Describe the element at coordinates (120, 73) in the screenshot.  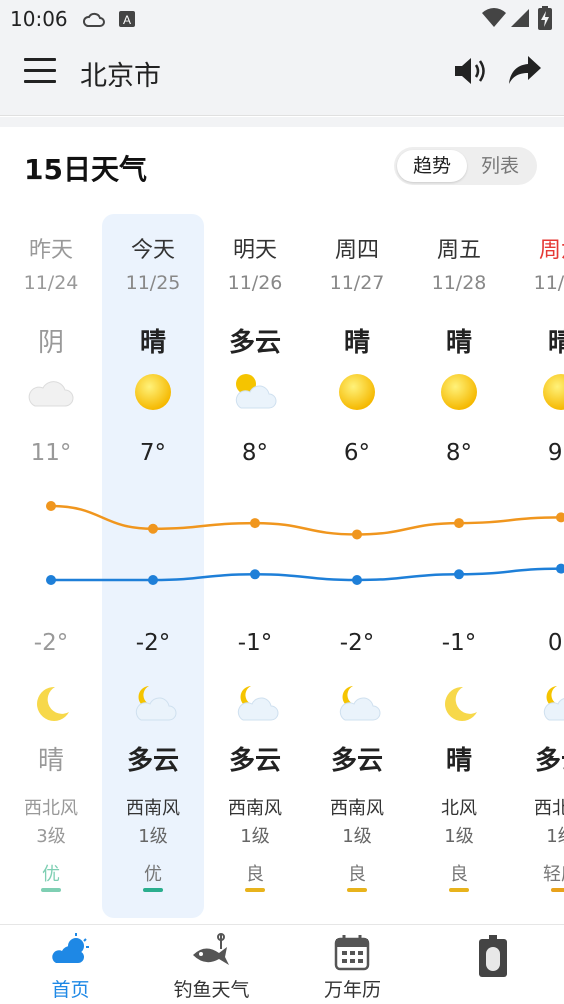
I see `city-title: 北京市` at that location.